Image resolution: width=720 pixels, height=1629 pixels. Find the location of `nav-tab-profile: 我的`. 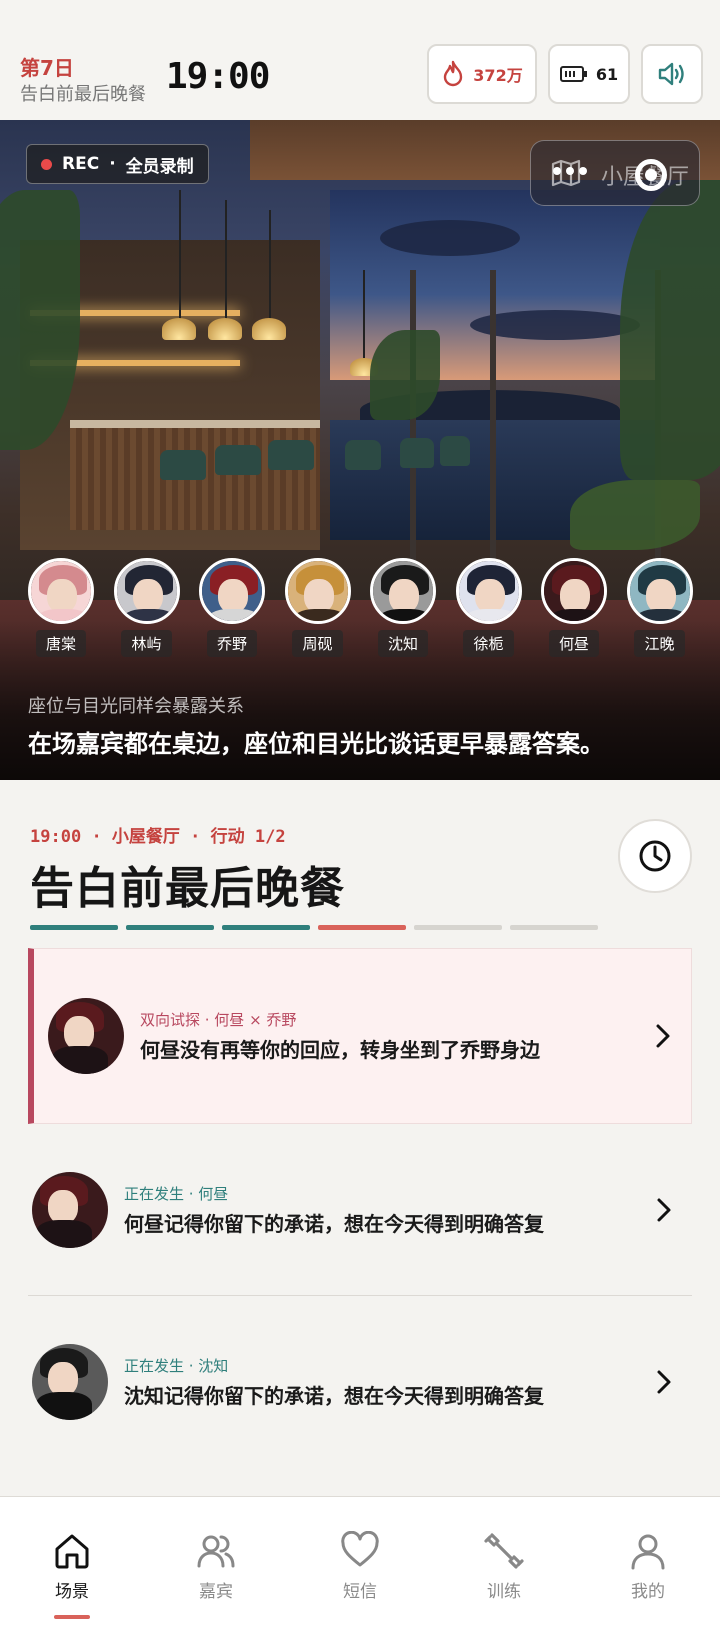

nav-tab-profile: 我的 is located at coordinates (648, 1563).